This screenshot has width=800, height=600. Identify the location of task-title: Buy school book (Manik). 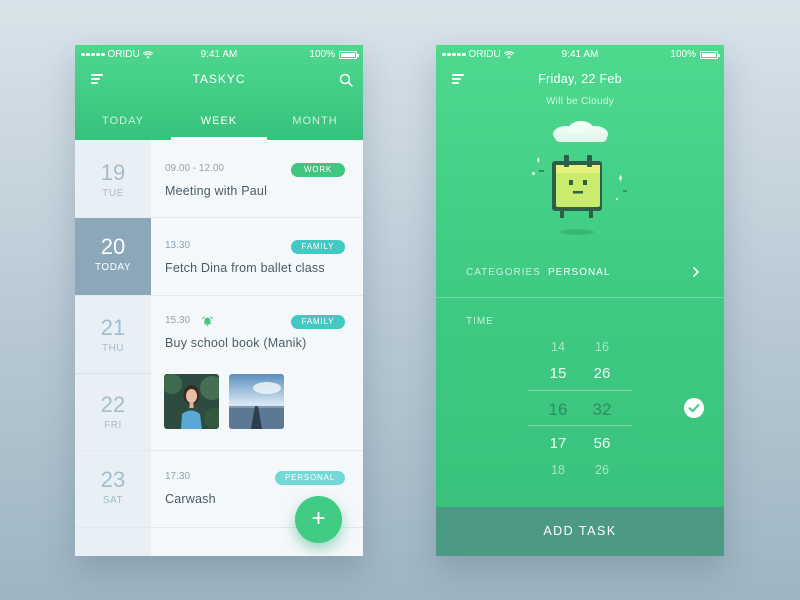
(236, 343).